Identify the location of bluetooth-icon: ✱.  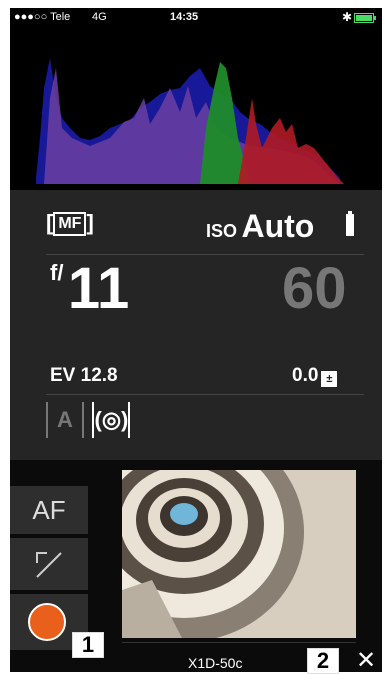
(347, 17).